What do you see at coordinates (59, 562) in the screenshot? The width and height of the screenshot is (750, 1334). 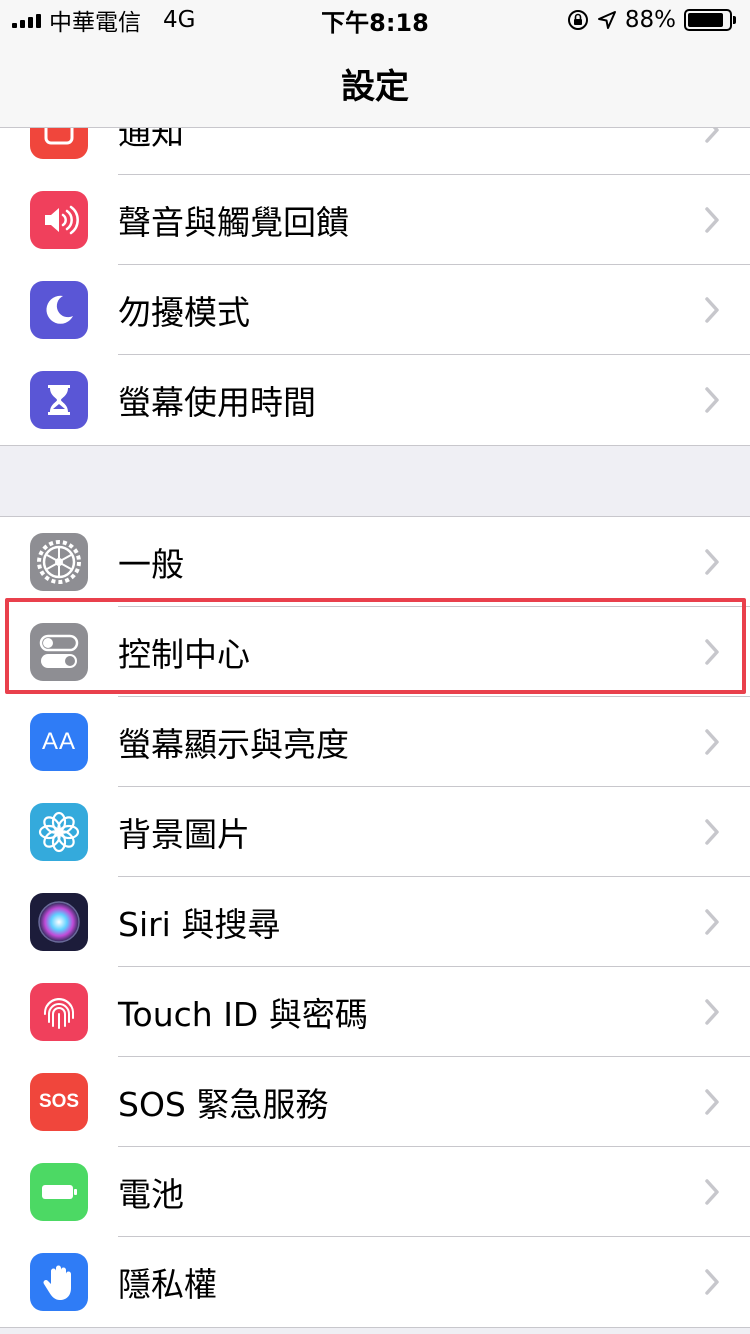 I see `gear-icon` at bounding box center [59, 562].